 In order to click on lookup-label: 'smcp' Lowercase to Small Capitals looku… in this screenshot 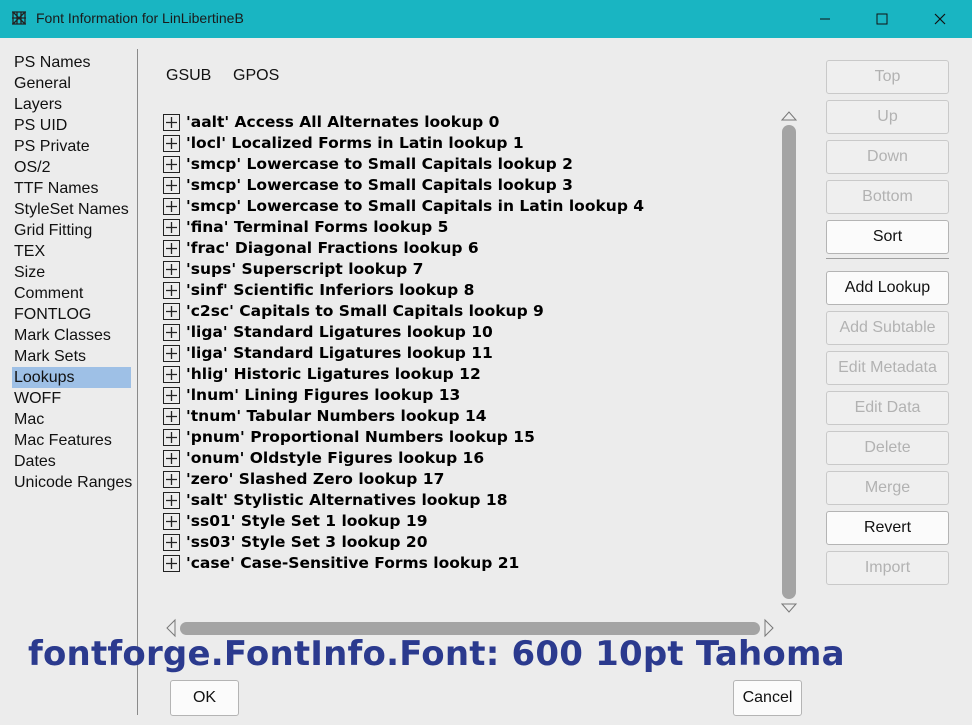, I will do `click(379, 164)`.